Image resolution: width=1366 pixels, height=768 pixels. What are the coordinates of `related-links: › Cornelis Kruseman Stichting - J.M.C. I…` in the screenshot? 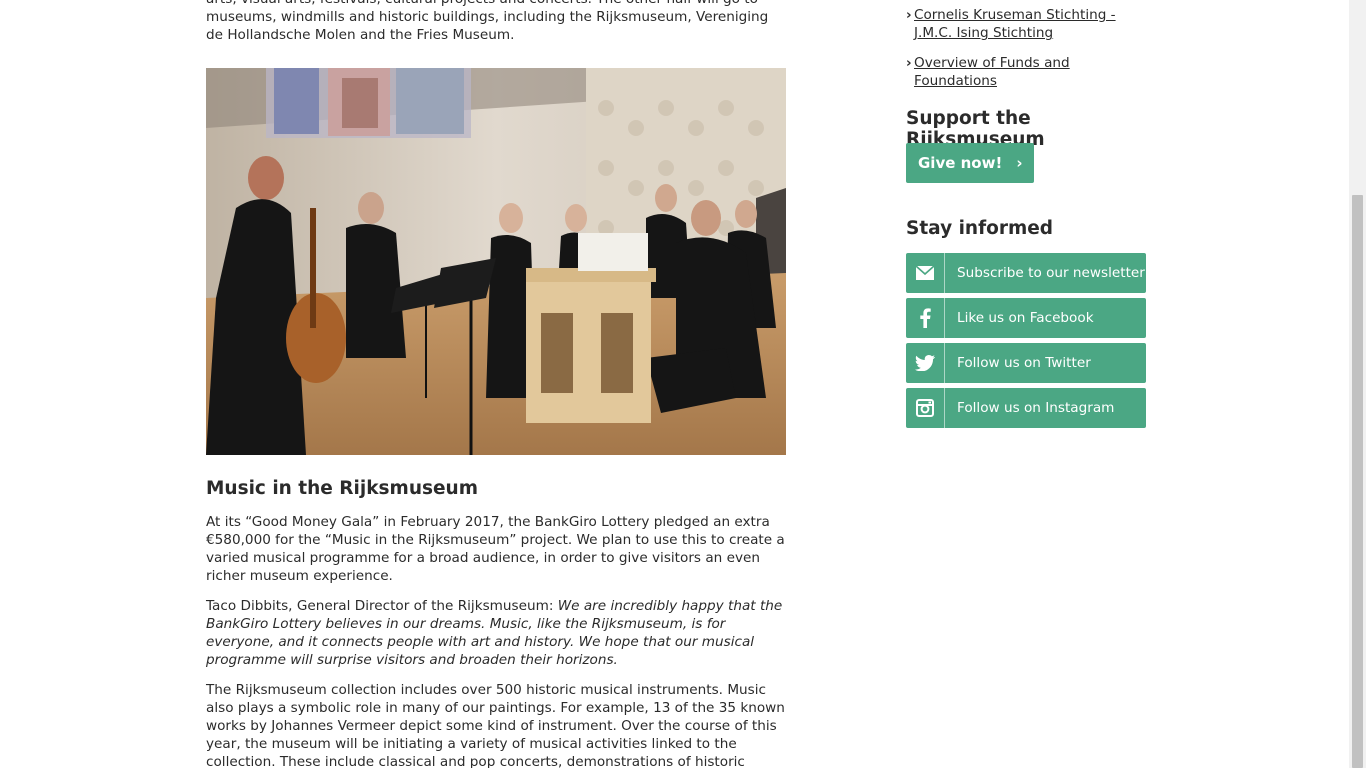 It's located at (1028, 54).